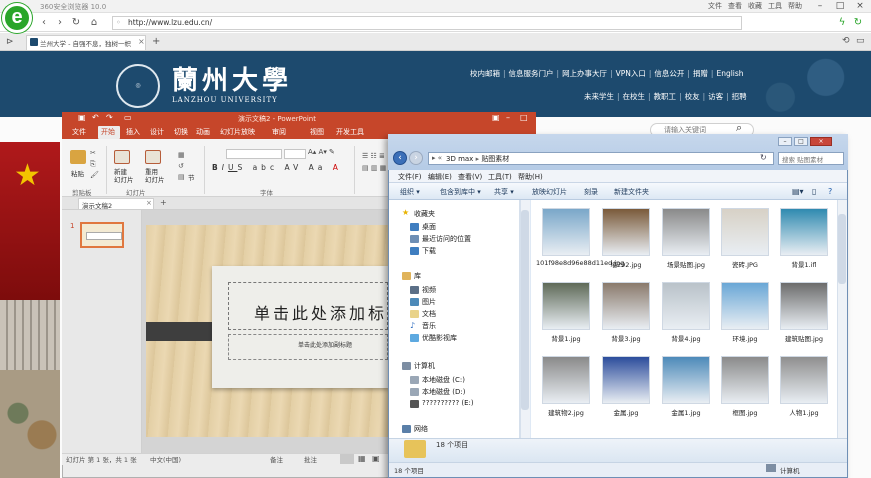  Describe the element at coordinates (181, 166) in the screenshot. I see `layout-reset-section-icons: ▦ ↺ ▤` at that location.